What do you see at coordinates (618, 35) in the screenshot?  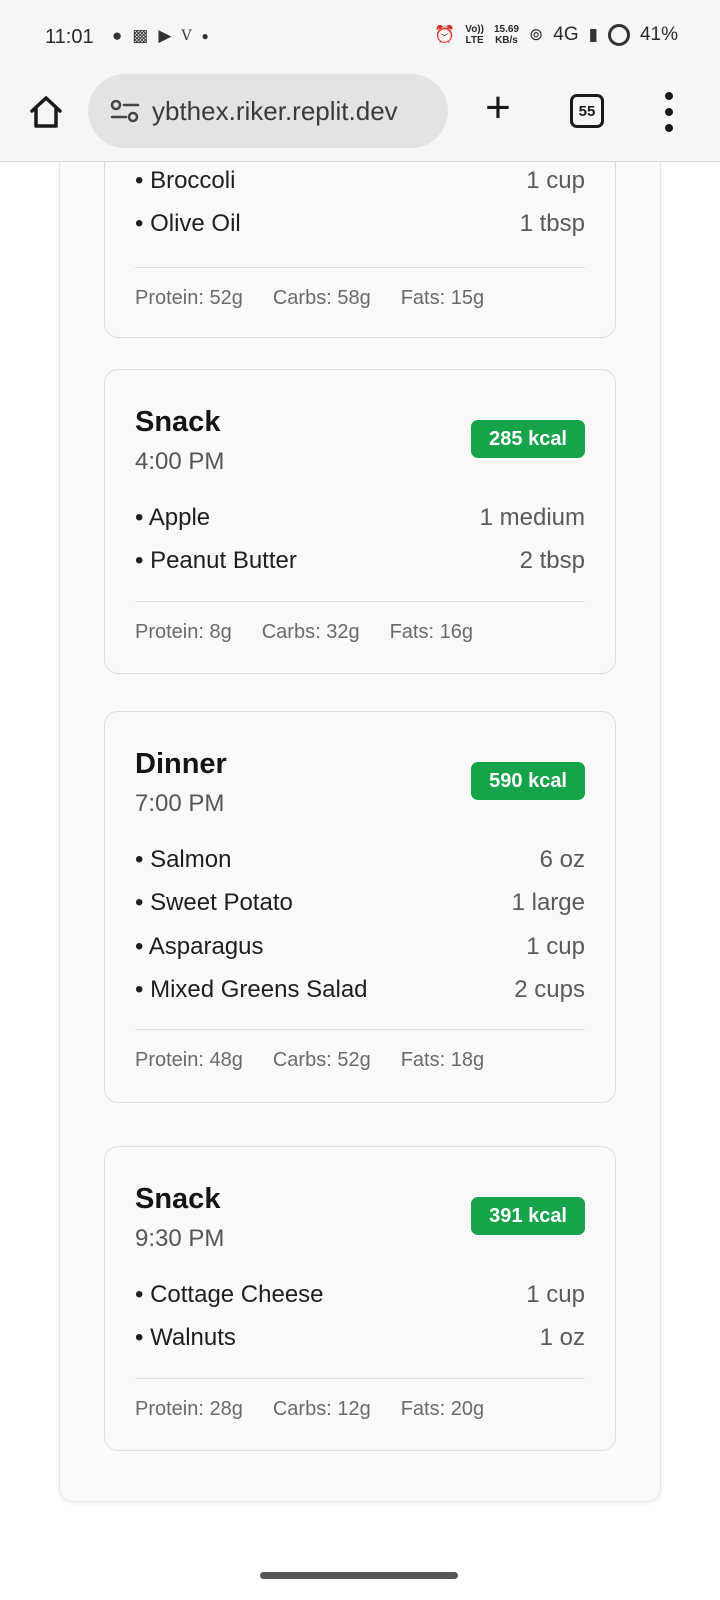 I see `battery-icon` at bounding box center [618, 35].